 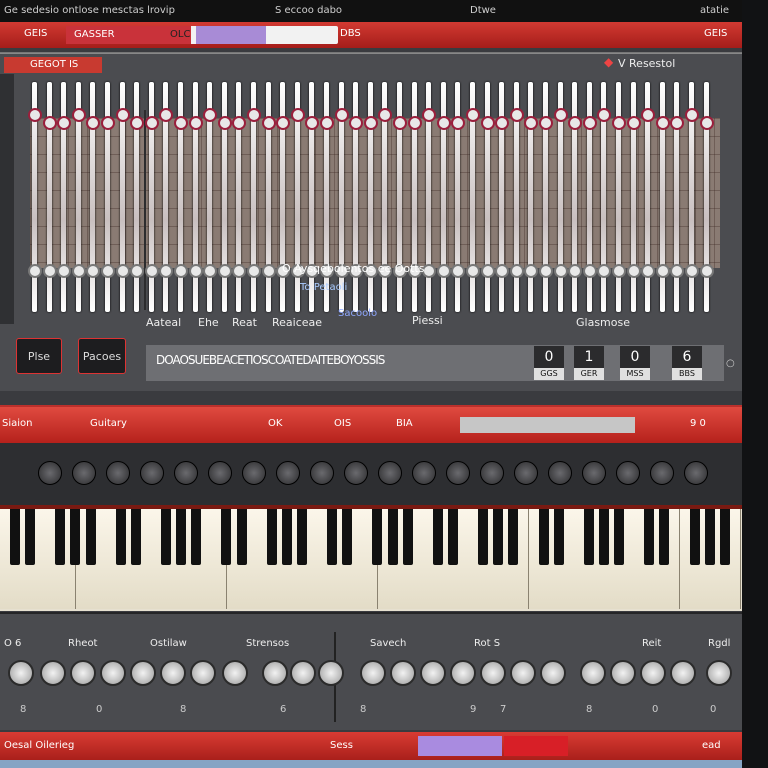 What do you see at coordinates (202, 35) in the screenshot?
I see `preset-field: GASSER OLC` at bounding box center [202, 35].